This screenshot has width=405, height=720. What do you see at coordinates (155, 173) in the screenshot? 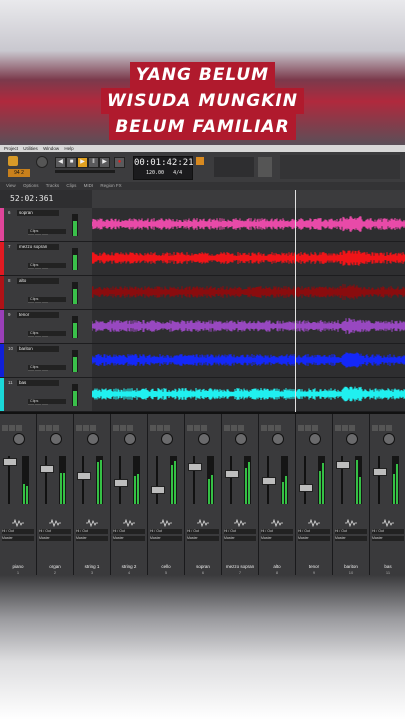
I see `tempo-value: 120.00` at bounding box center [155, 173].